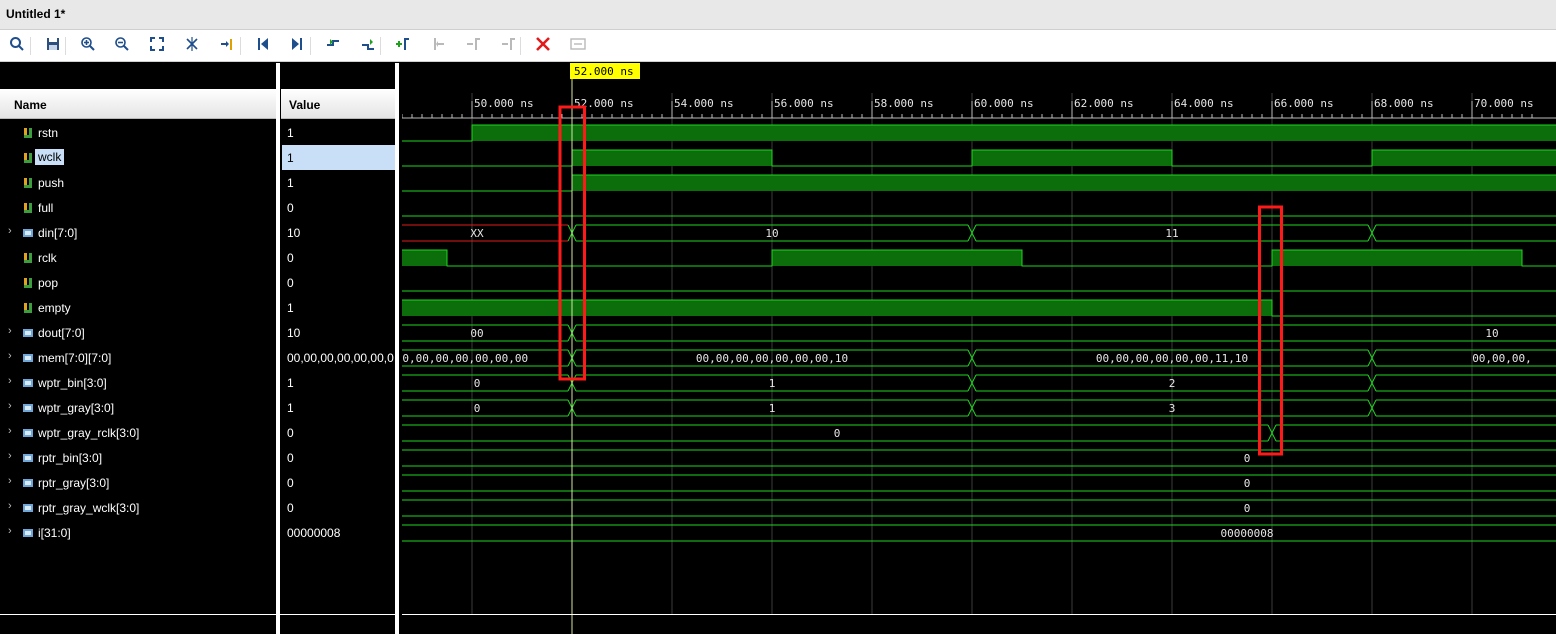  Describe the element at coordinates (54, 308) in the screenshot. I see `signal-name: empty` at that location.